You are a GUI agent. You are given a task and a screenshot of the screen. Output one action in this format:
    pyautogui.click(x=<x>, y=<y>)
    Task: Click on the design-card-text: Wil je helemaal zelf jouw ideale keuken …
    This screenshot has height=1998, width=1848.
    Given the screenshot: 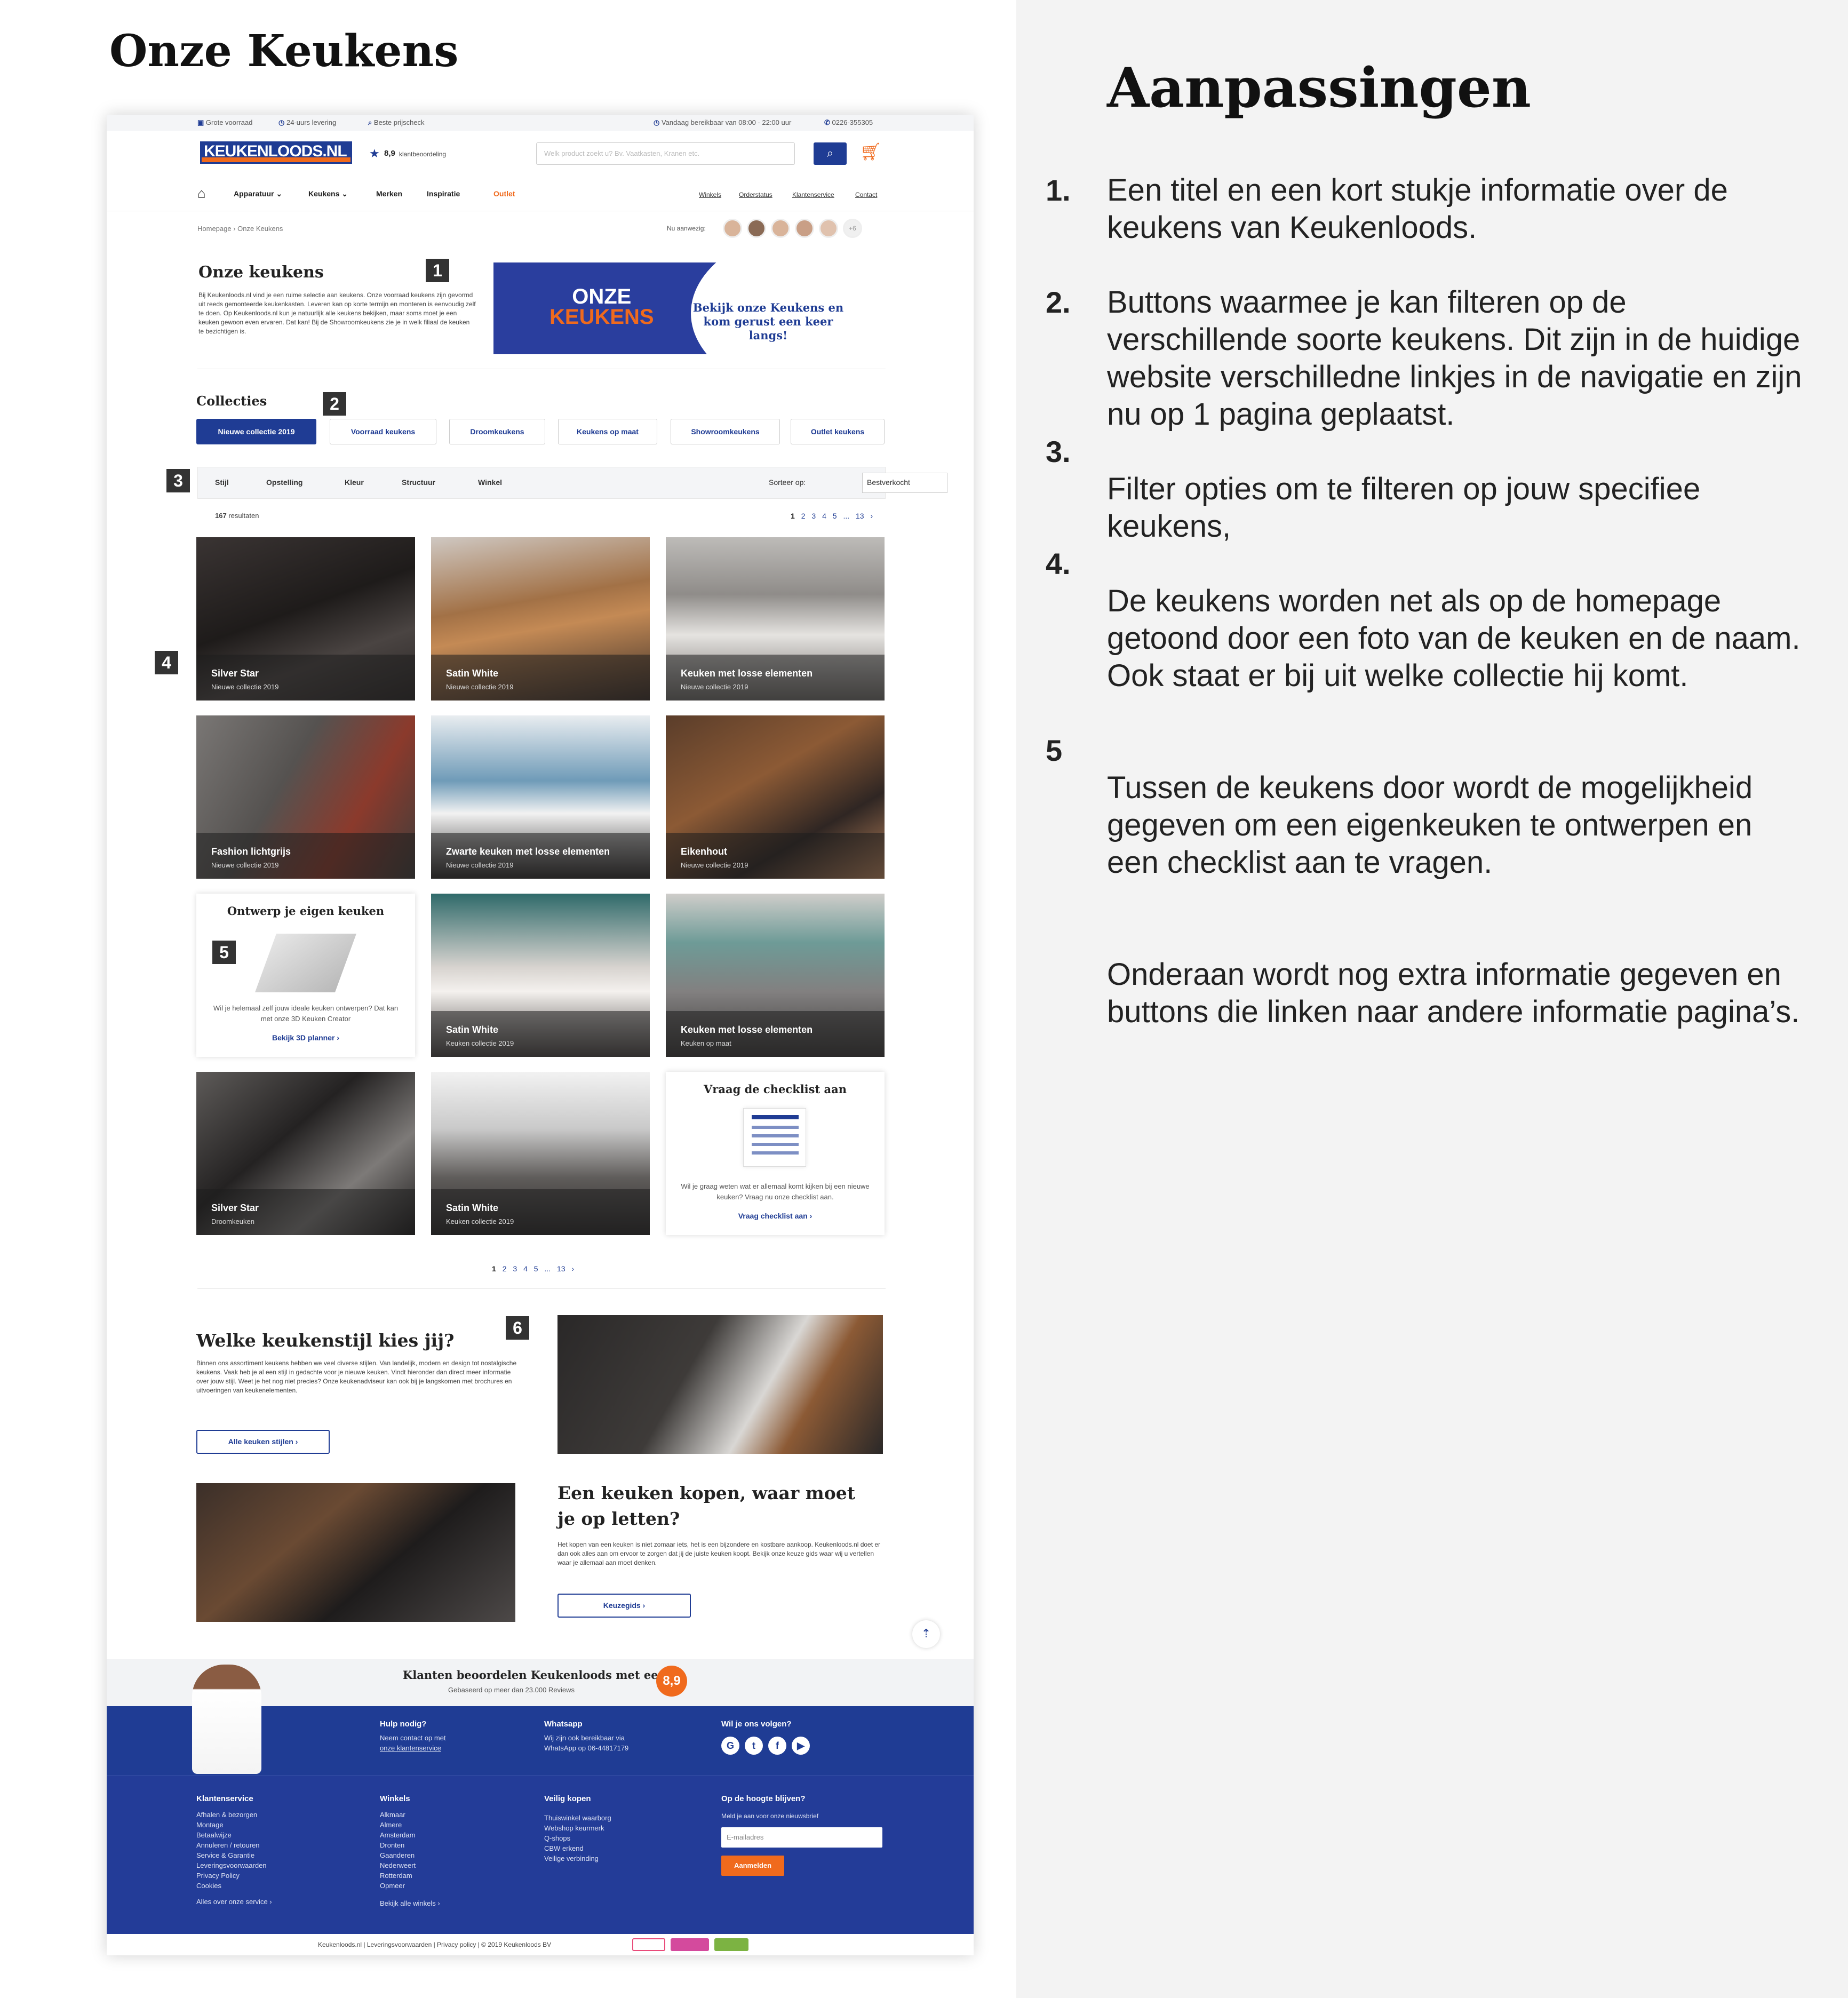 What is the action you would take?
    pyautogui.click(x=306, y=1013)
    